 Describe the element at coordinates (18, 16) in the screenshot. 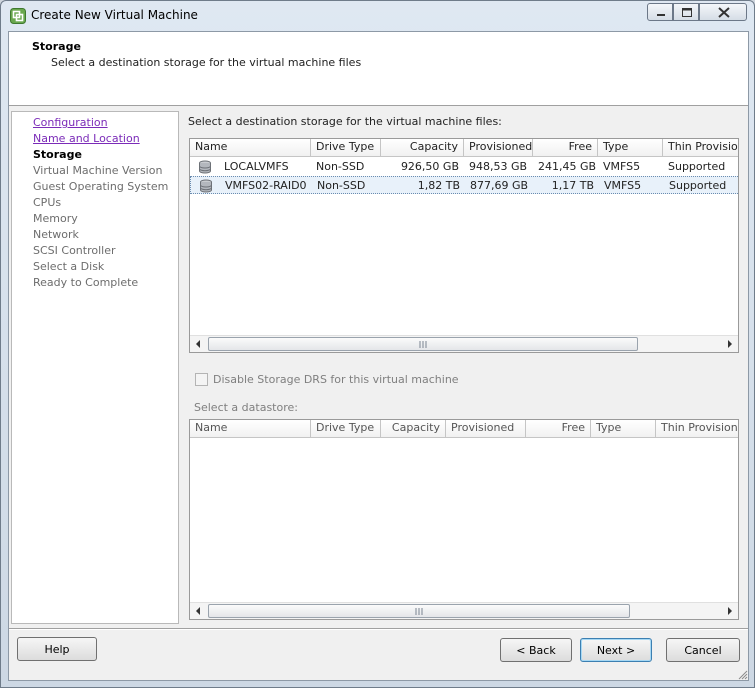

I see `vmware-logo-icon` at that location.